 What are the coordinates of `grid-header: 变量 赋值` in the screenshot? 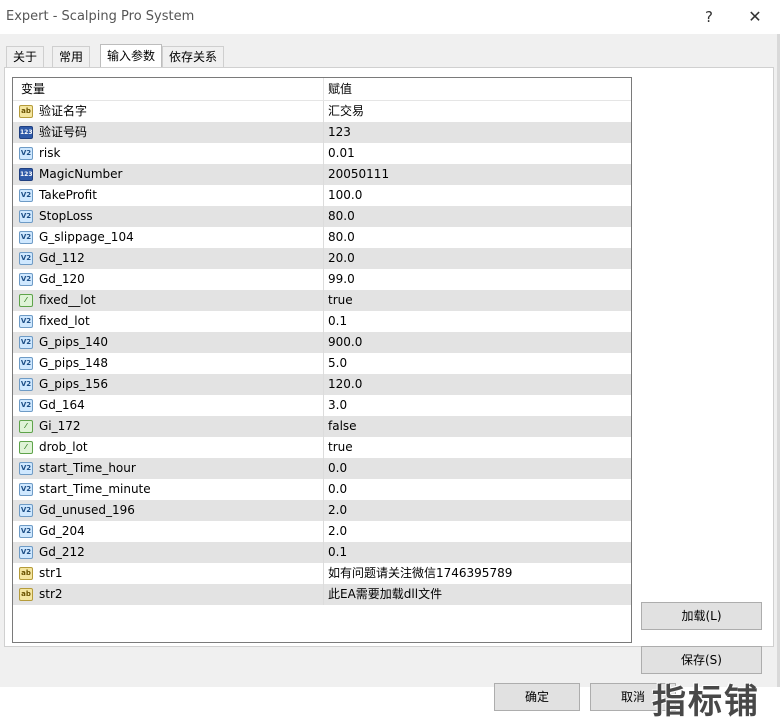 It's located at (322, 89).